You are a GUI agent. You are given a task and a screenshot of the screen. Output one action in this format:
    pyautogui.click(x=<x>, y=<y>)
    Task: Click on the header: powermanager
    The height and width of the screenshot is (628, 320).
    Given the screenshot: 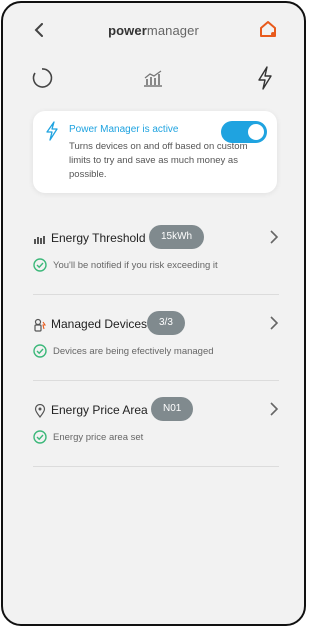 What is the action you would take?
    pyautogui.click(x=153, y=31)
    